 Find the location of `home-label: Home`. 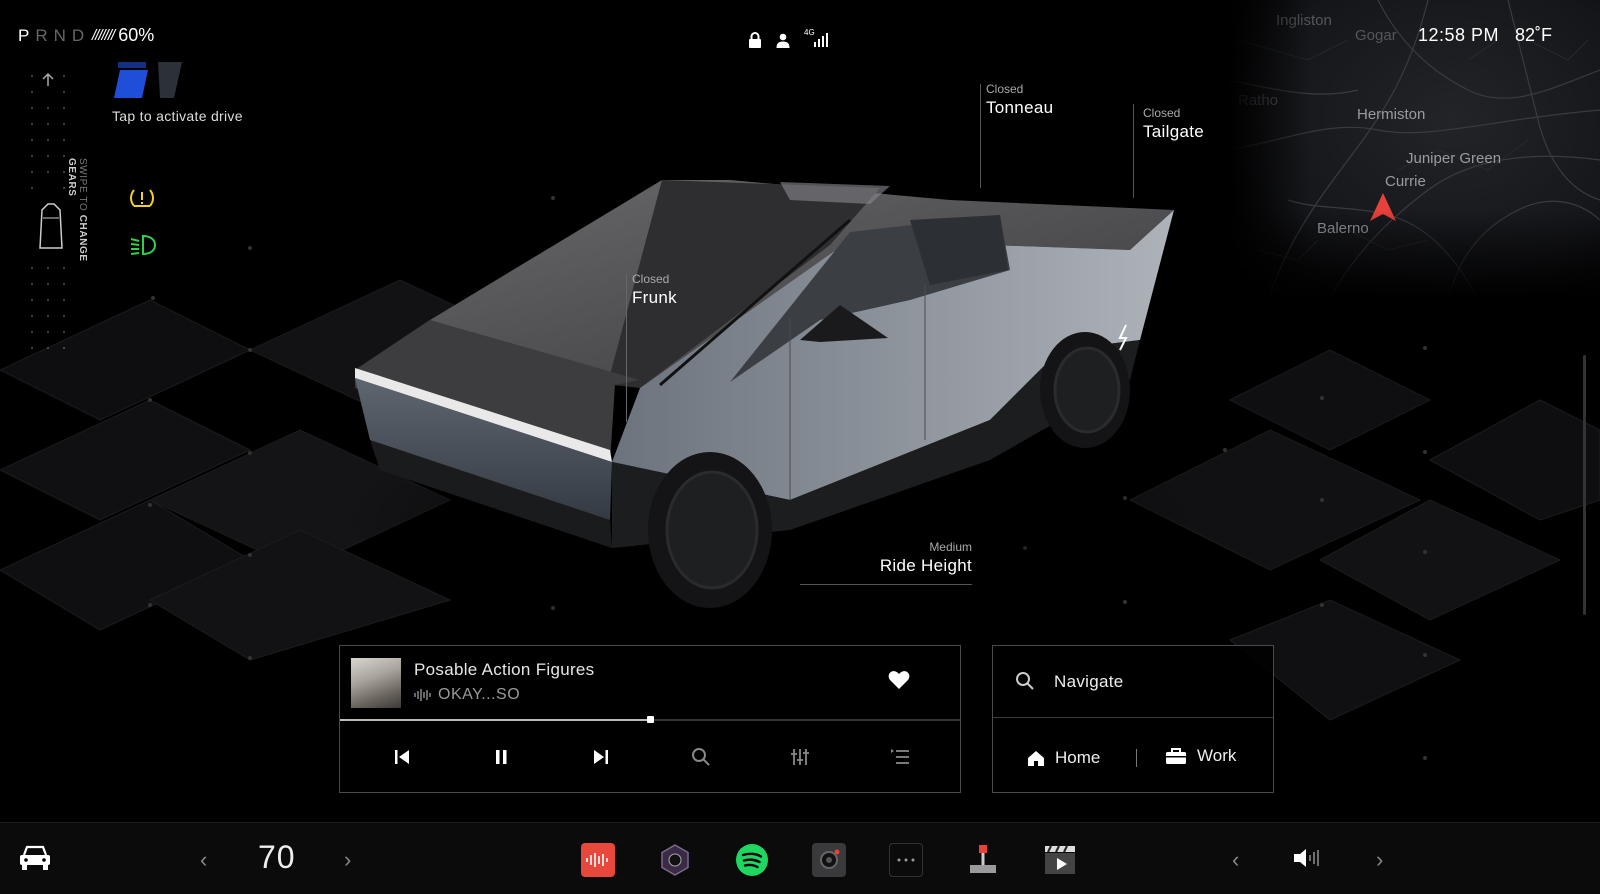

home-label: Home is located at coordinates (1078, 757).